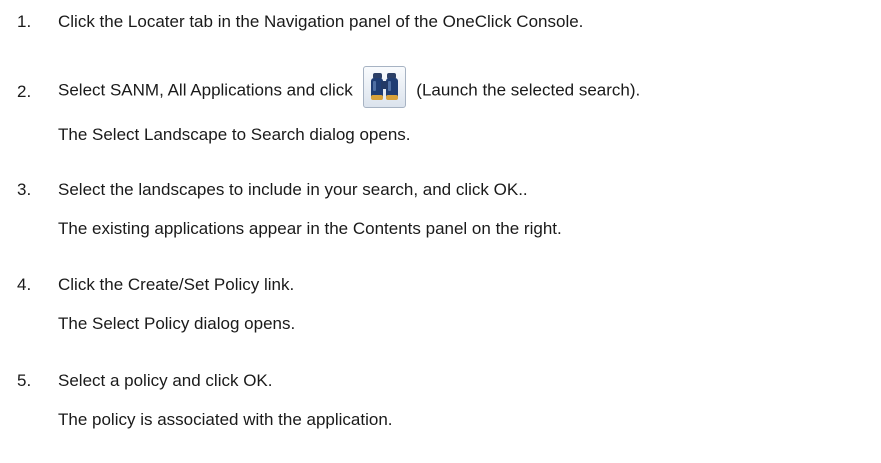 The image size is (881, 463). I want to click on step-2-text-before: Select SANM, All Applications and click, so click(205, 90).